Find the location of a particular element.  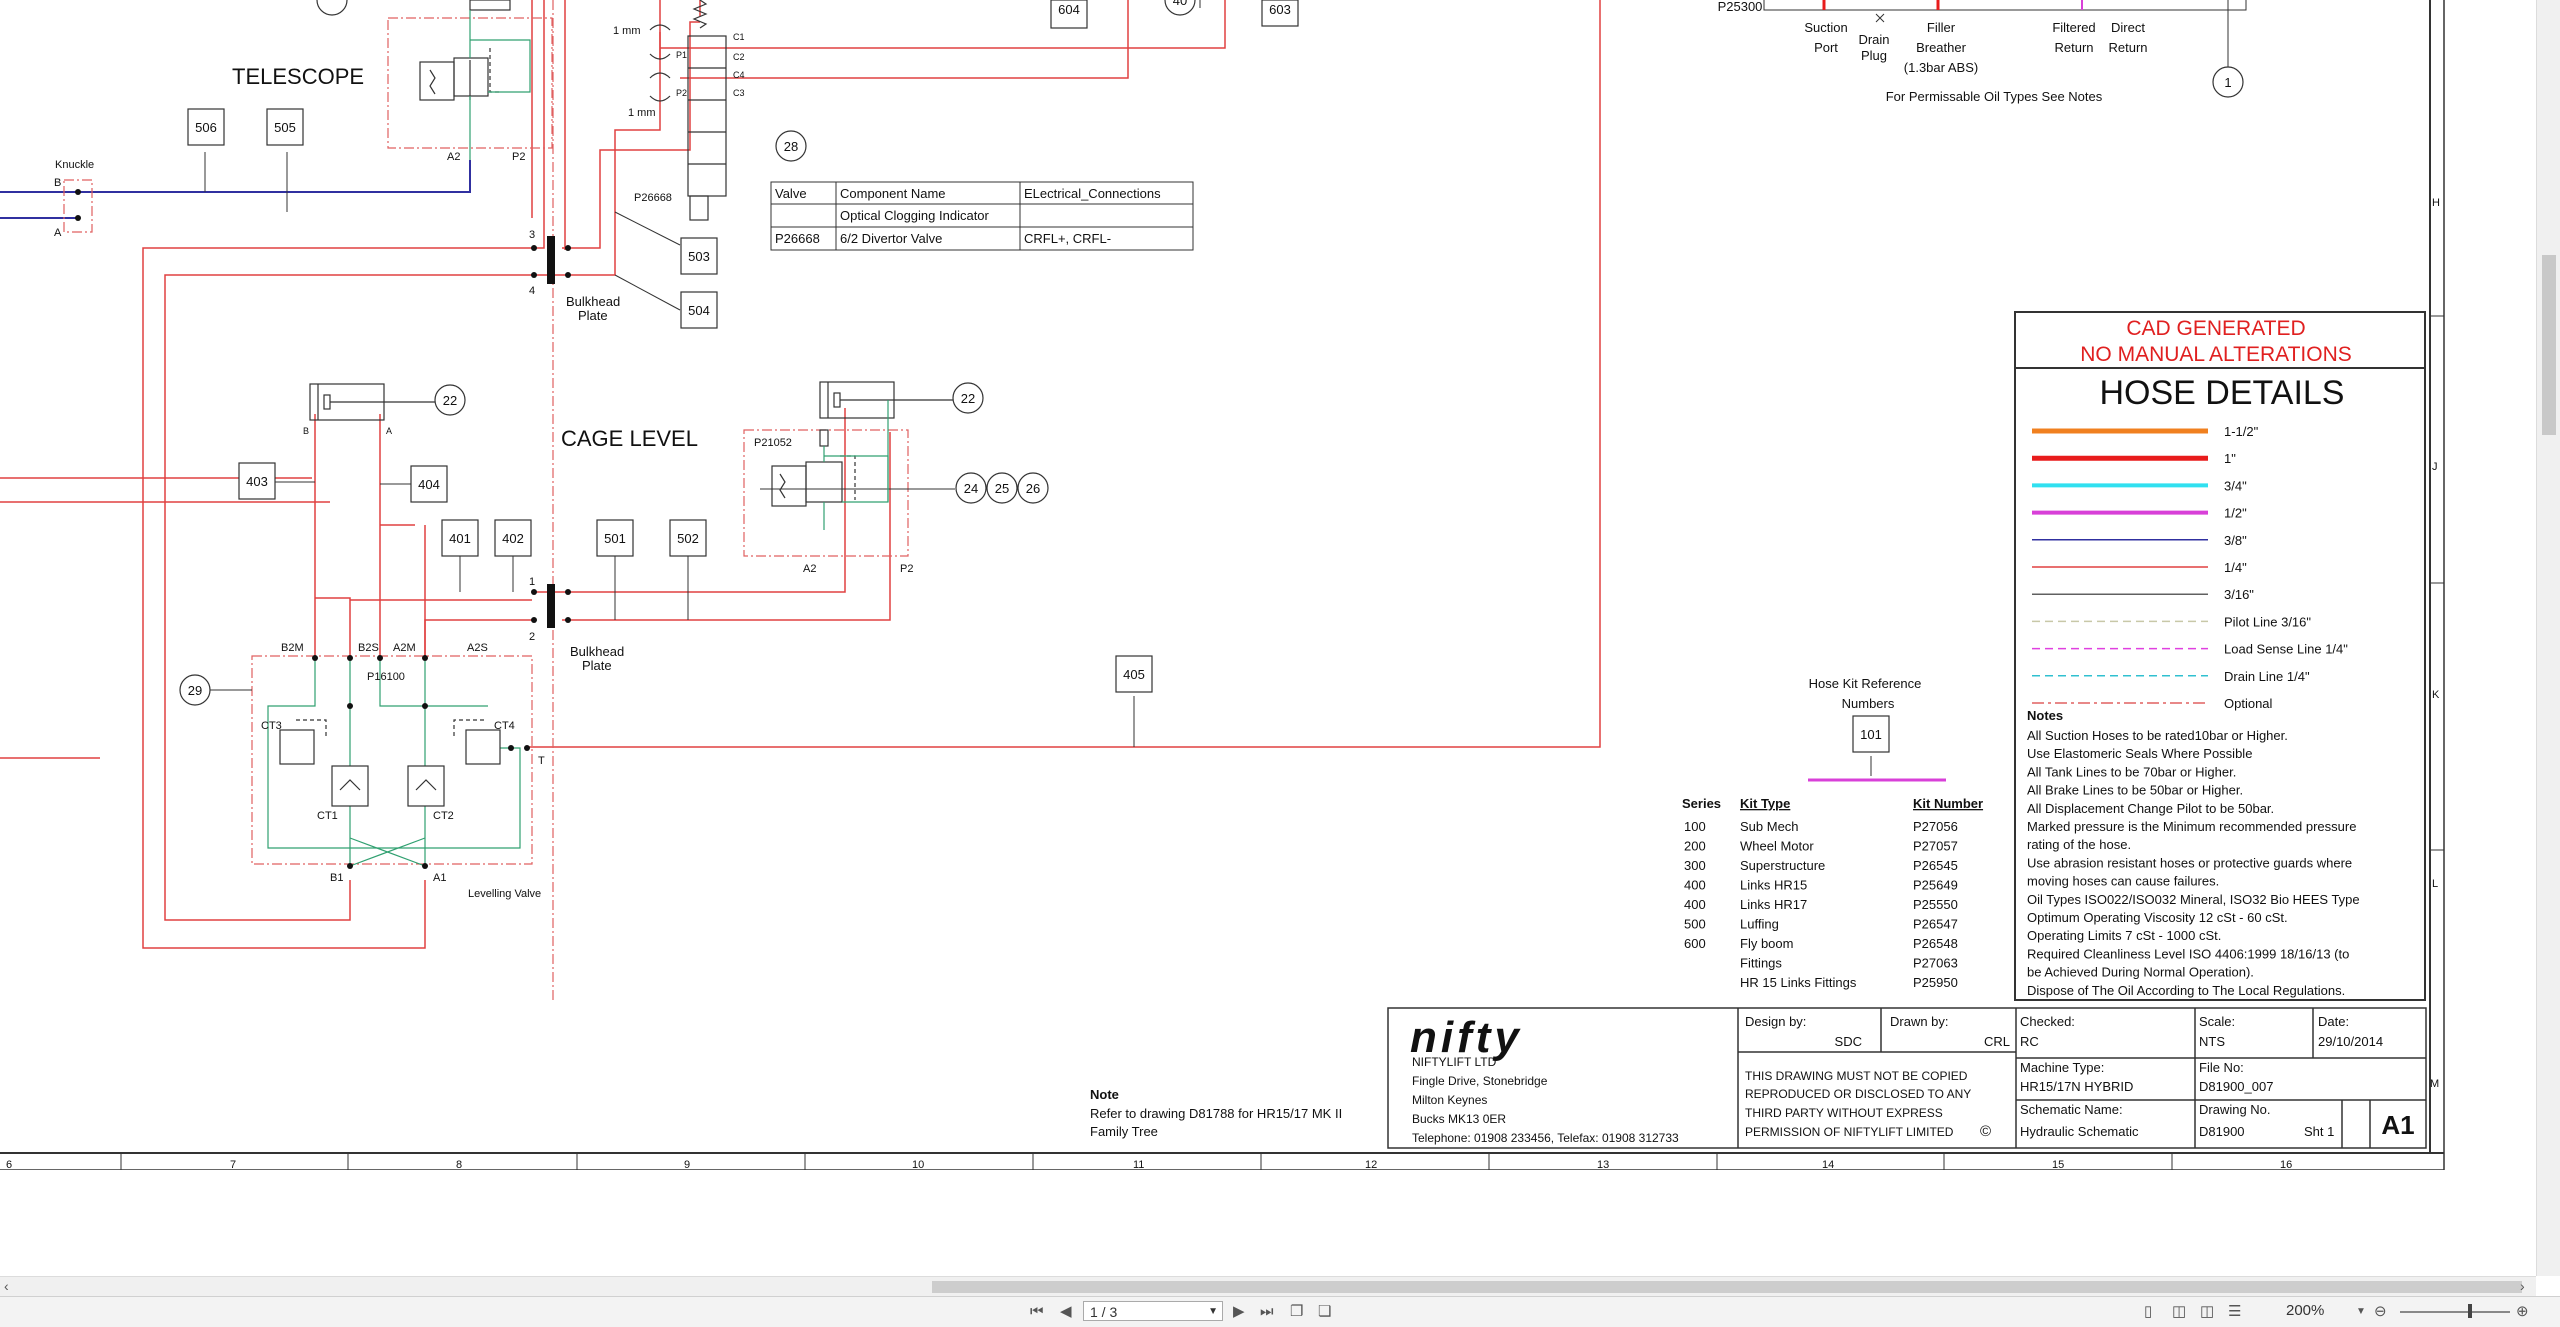

box-label: 505 is located at coordinates (285, 127).